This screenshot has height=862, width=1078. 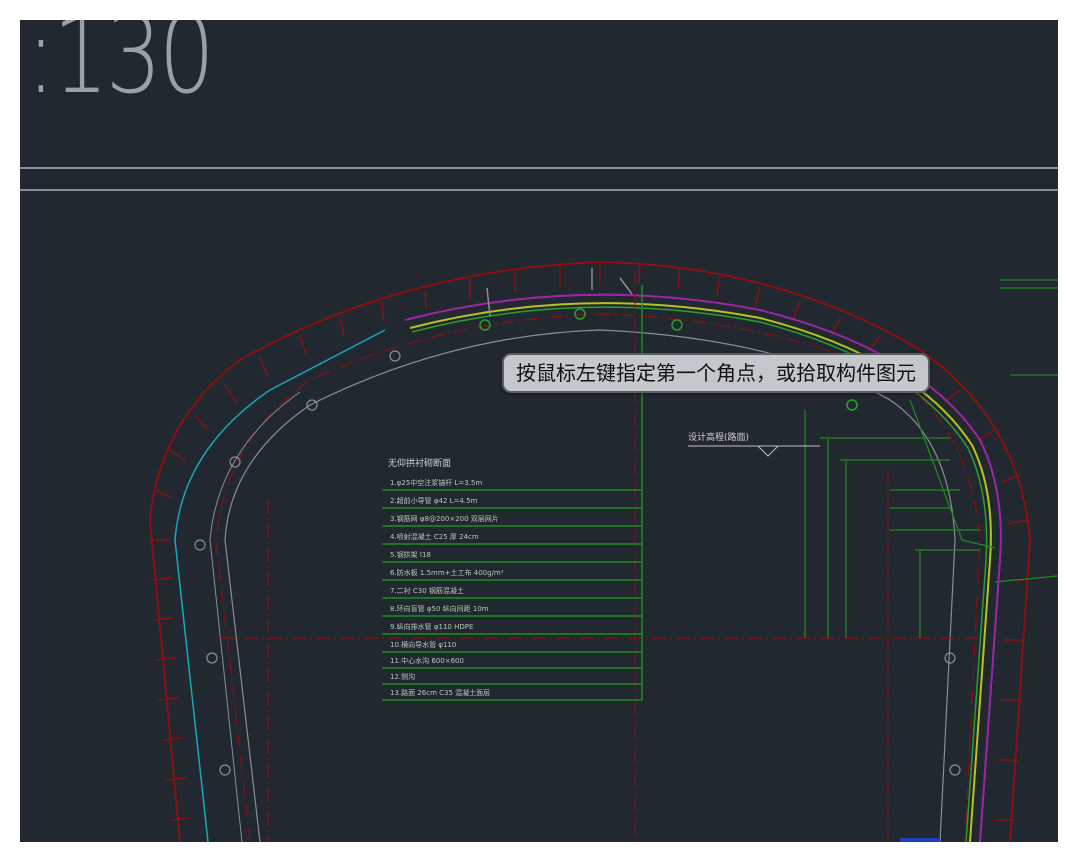 What do you see at coordinates (403, 677) in the screenshot?
I see `legend-row: 12.侧沟` at bounding box center [403, 677].